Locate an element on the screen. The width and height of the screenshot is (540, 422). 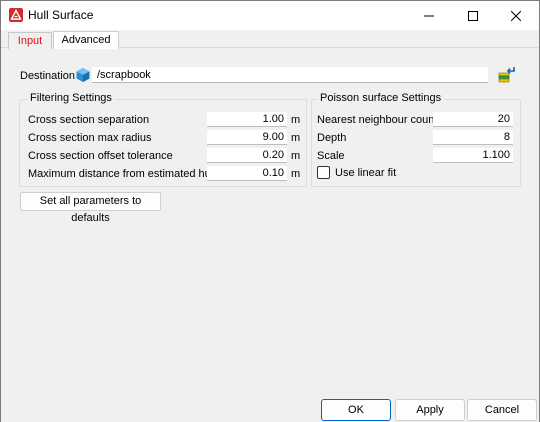
poisson-settings-title: Poisson surface Settings is located at coordinates (381, 98).